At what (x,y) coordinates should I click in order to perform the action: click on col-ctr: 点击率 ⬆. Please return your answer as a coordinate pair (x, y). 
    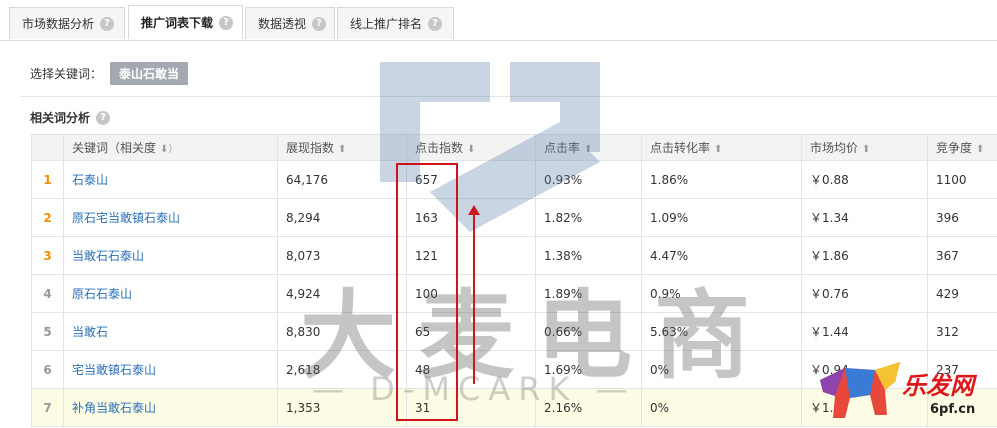
    Looking at the image, I should click on (588, 147).